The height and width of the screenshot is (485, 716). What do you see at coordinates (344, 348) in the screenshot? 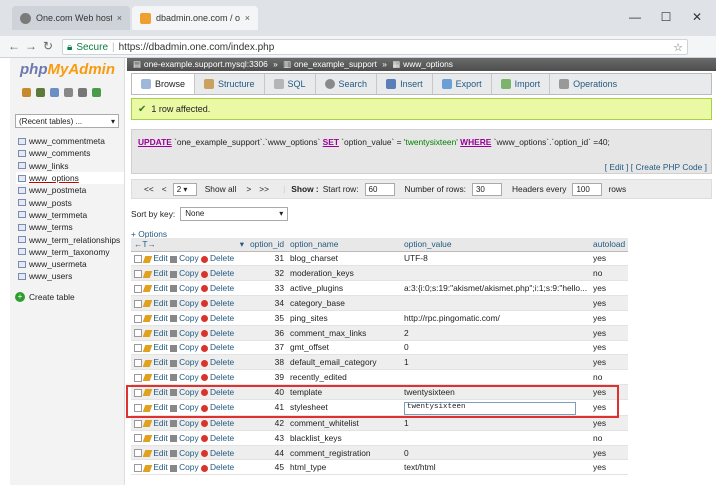
I see `cell-option-name: gmt_offset` at bounding box center [344, 348].